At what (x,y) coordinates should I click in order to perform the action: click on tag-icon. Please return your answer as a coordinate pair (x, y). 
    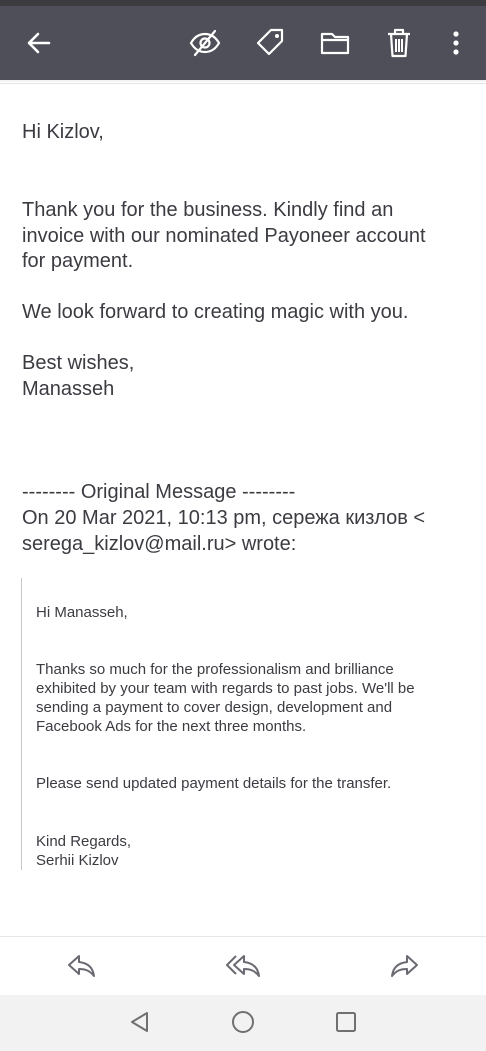
    Looking at the image, I should click on (270, 43).